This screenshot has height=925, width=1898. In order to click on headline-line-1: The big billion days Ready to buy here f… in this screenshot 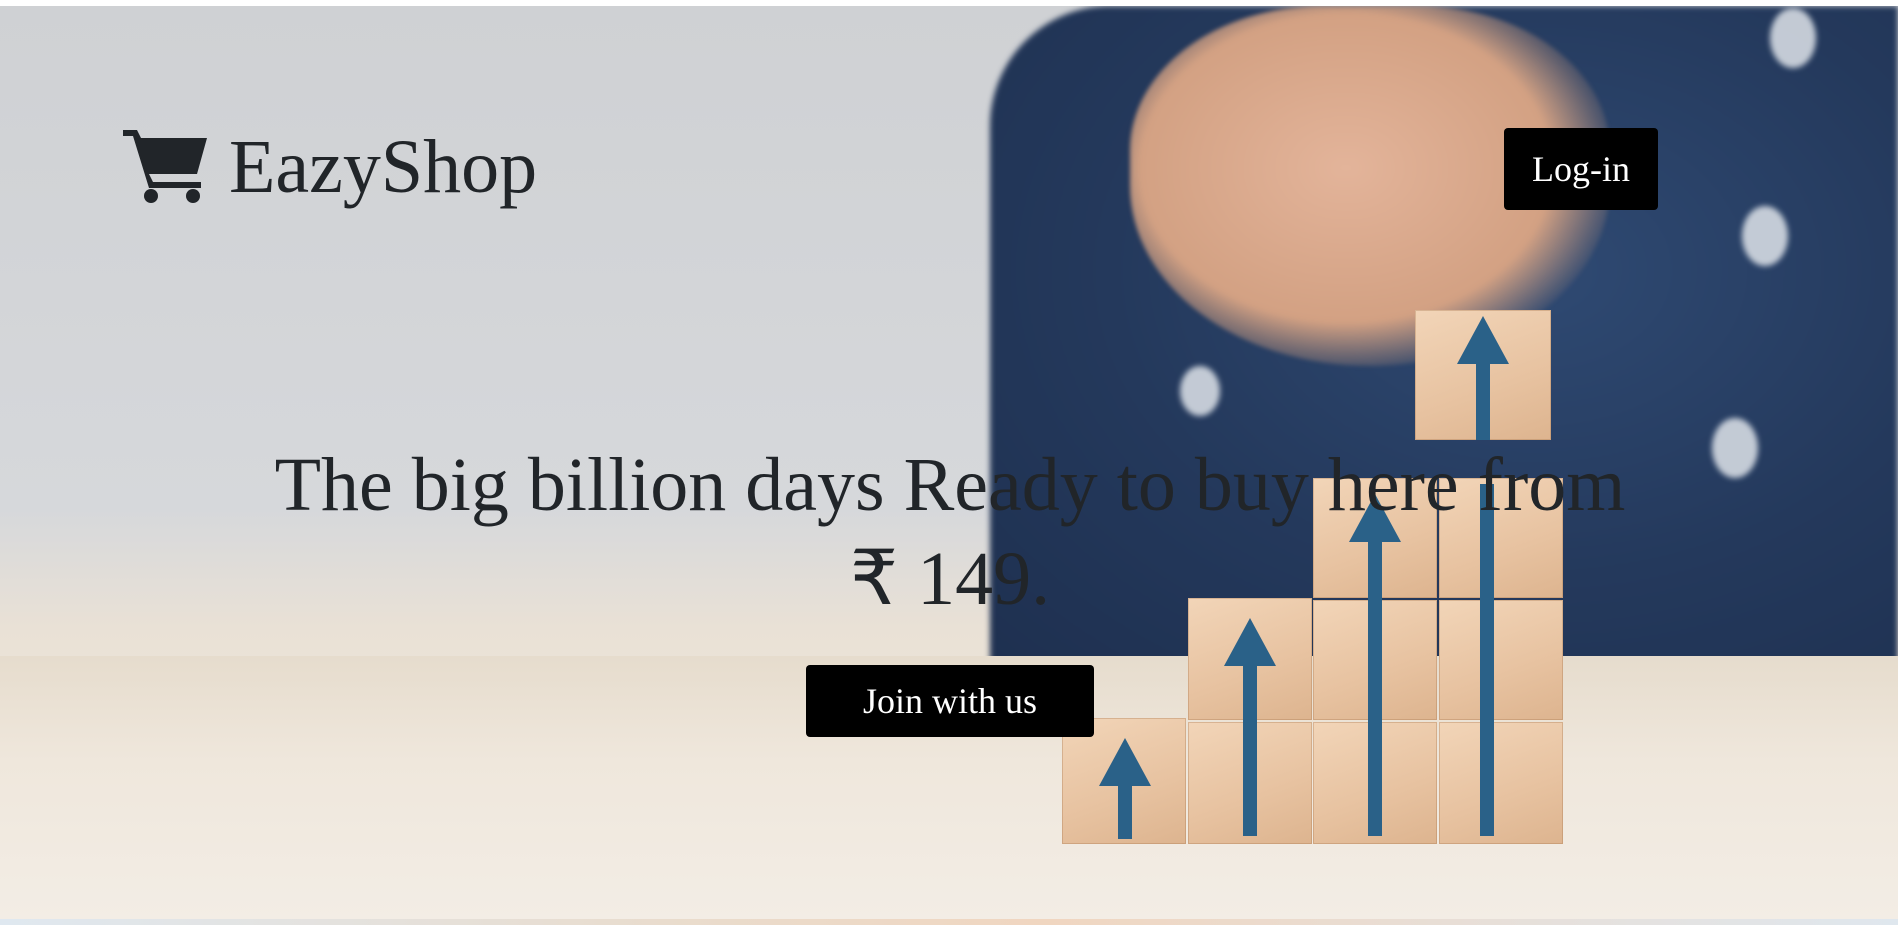, I will do `click(950, 485)`.